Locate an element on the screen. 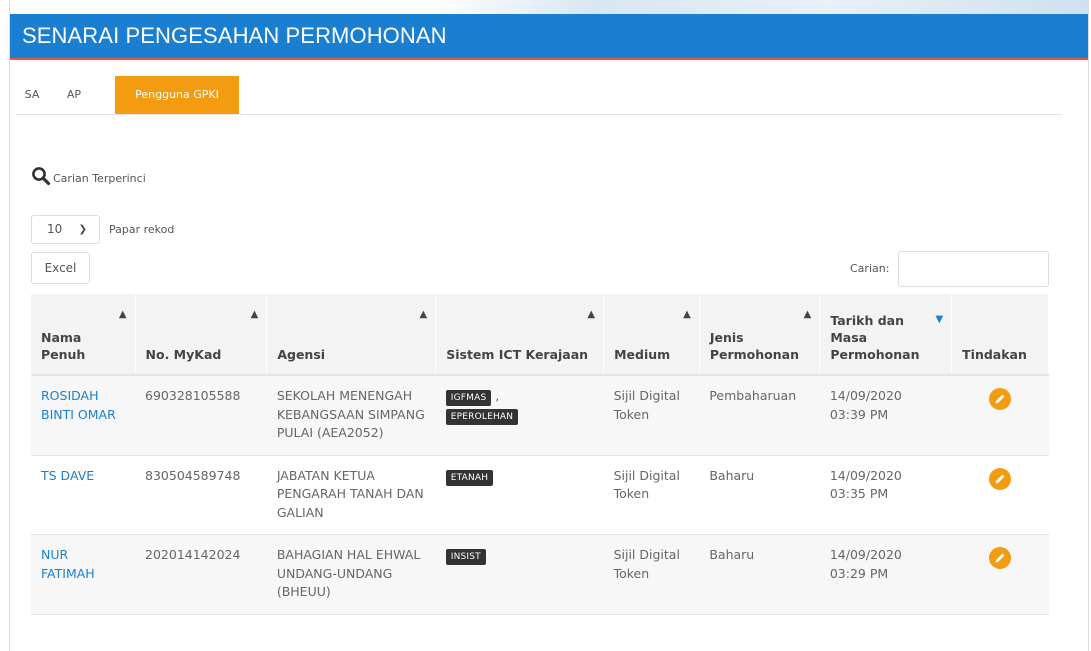 This screenshot has width=1091, height=651. search-icon is located at coordinates (41, 176).